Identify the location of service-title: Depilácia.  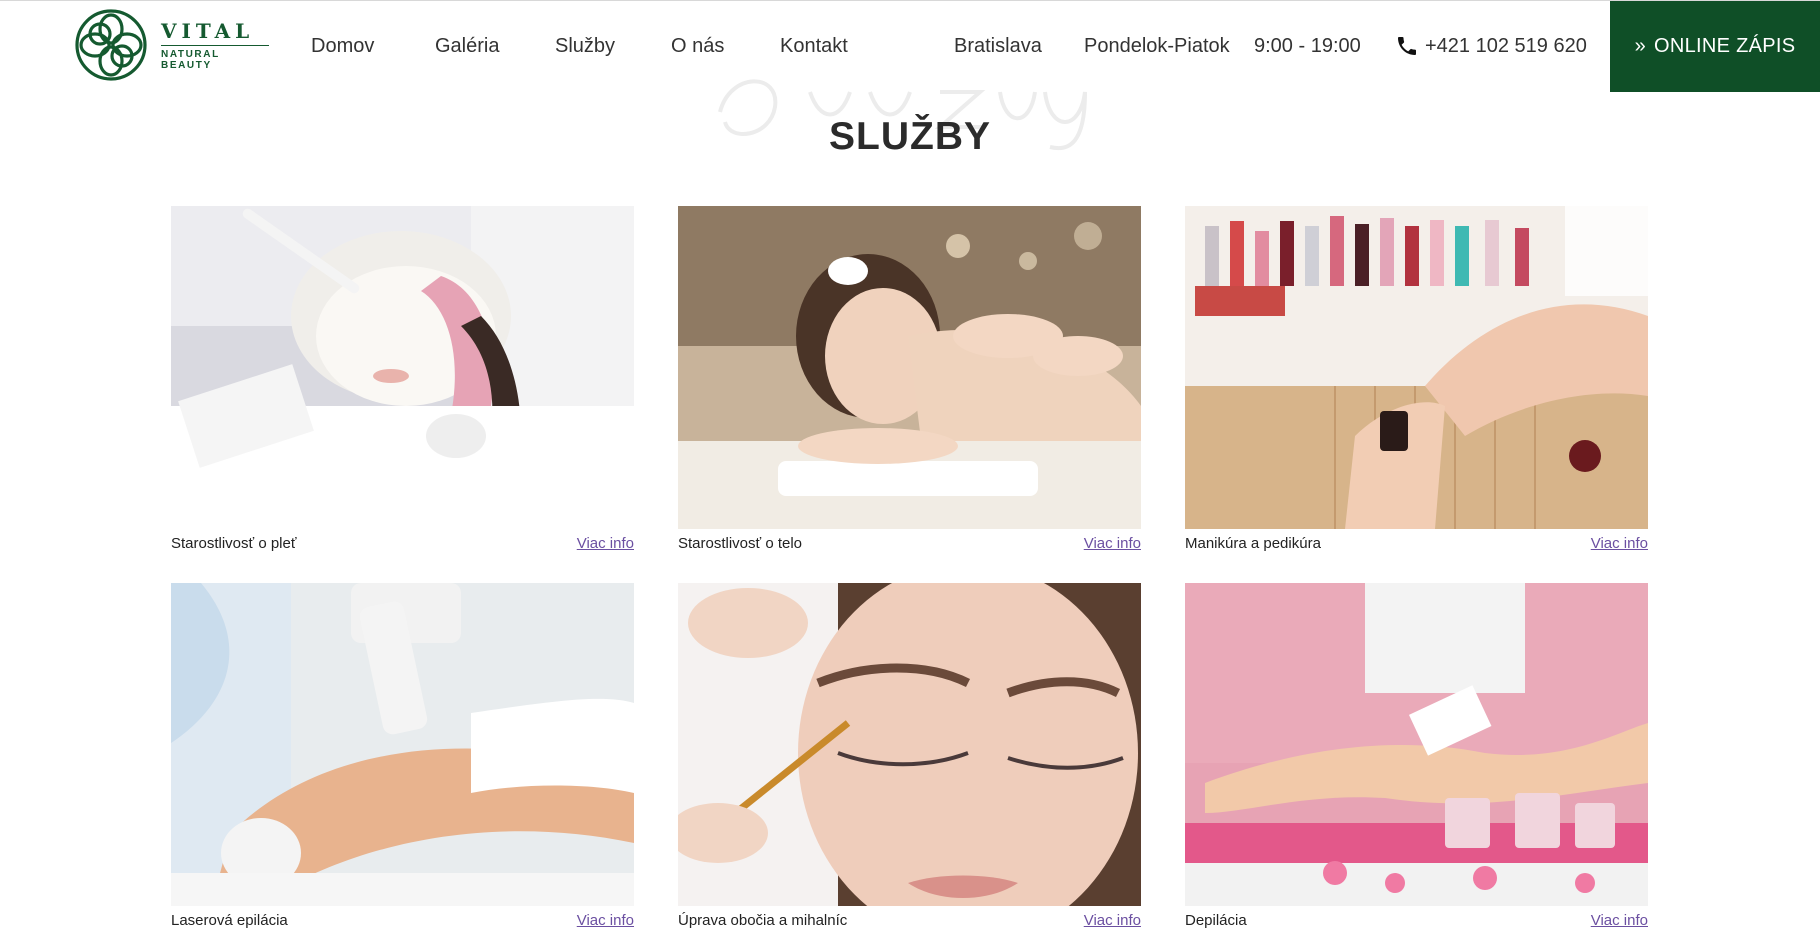
(1216, 920).